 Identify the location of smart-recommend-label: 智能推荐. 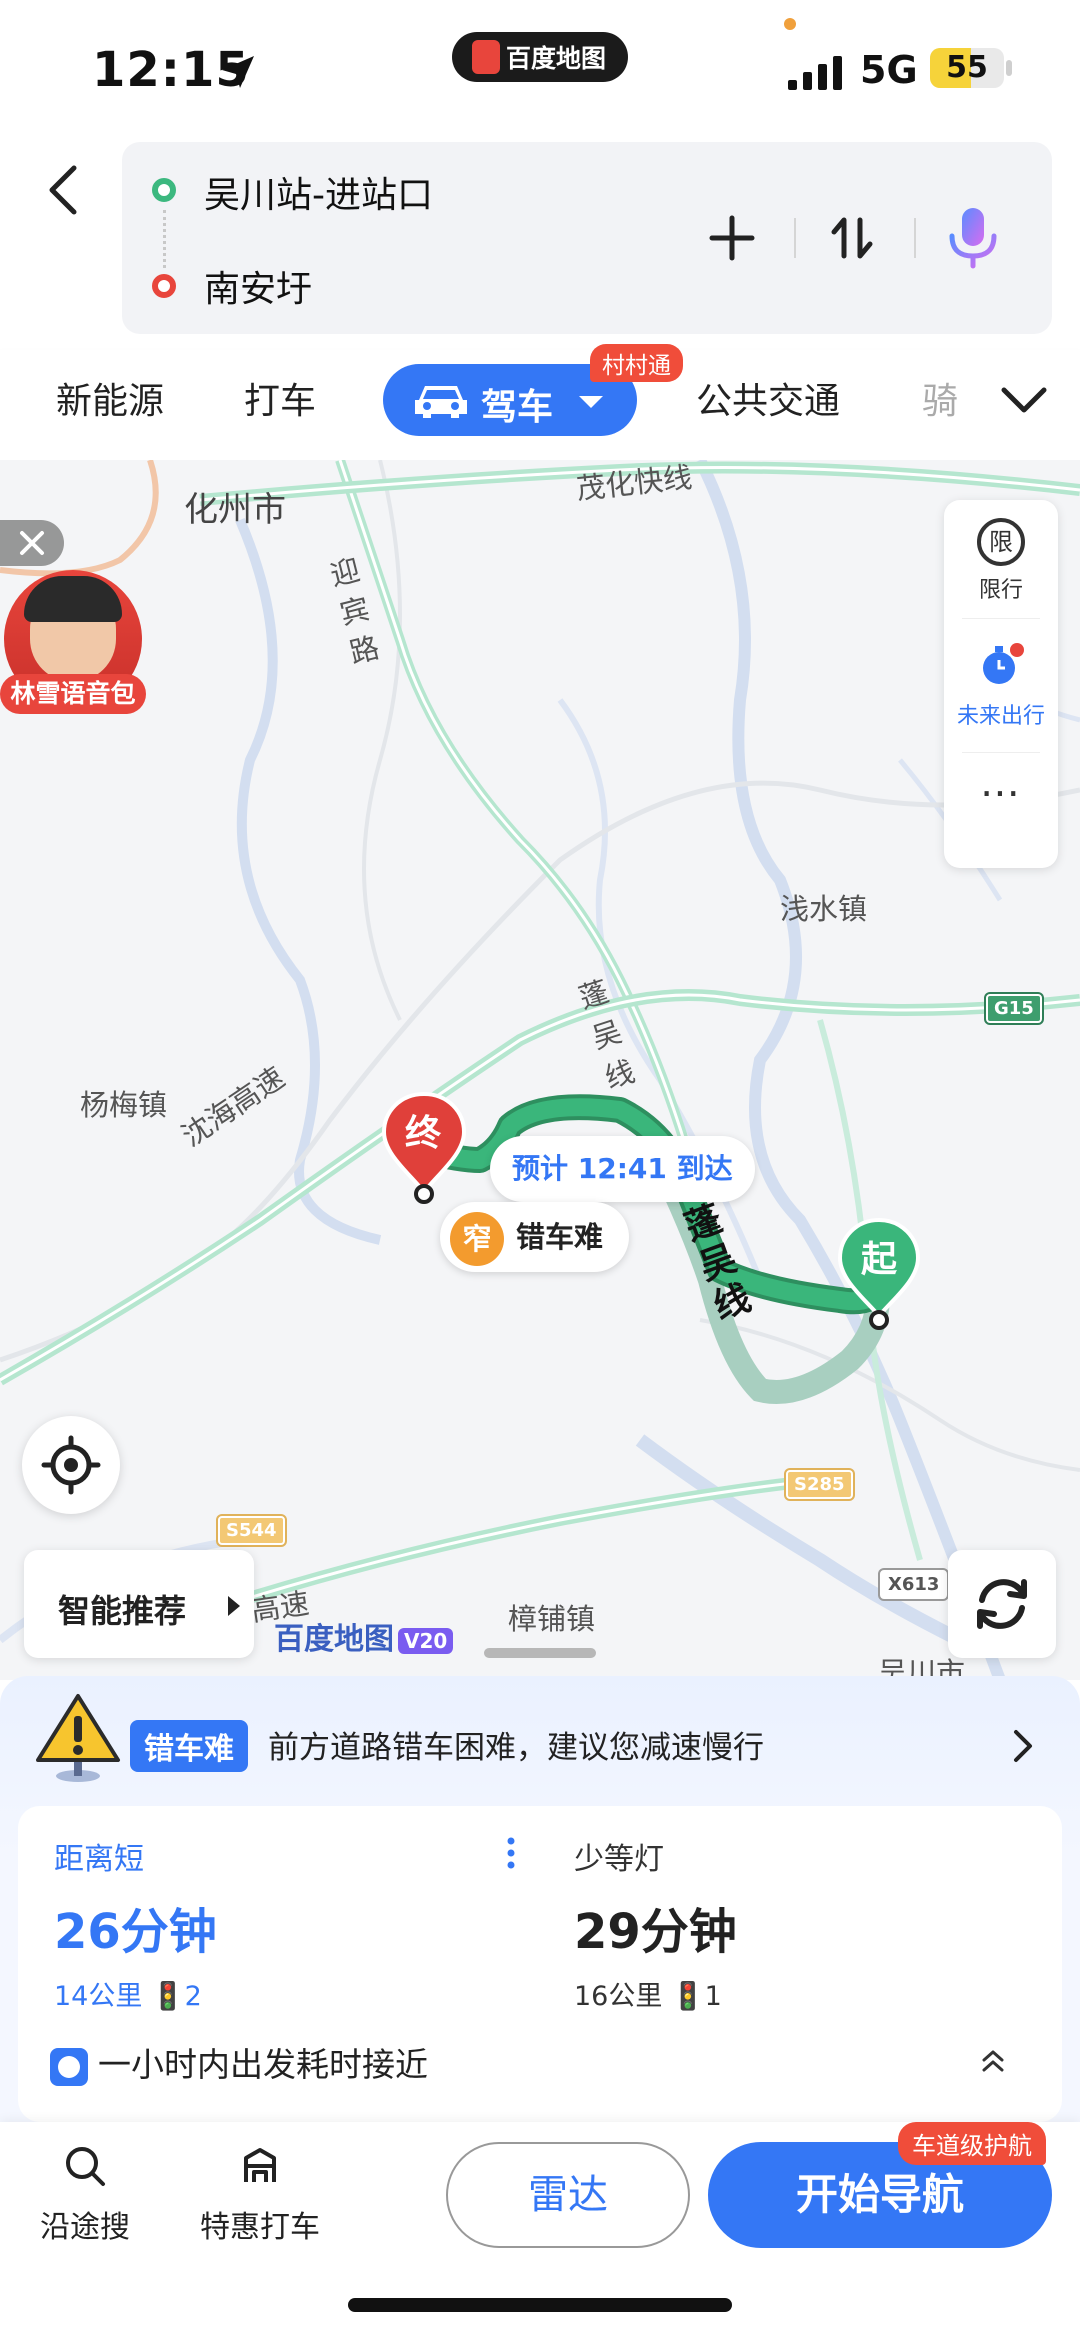
(122, 1611).